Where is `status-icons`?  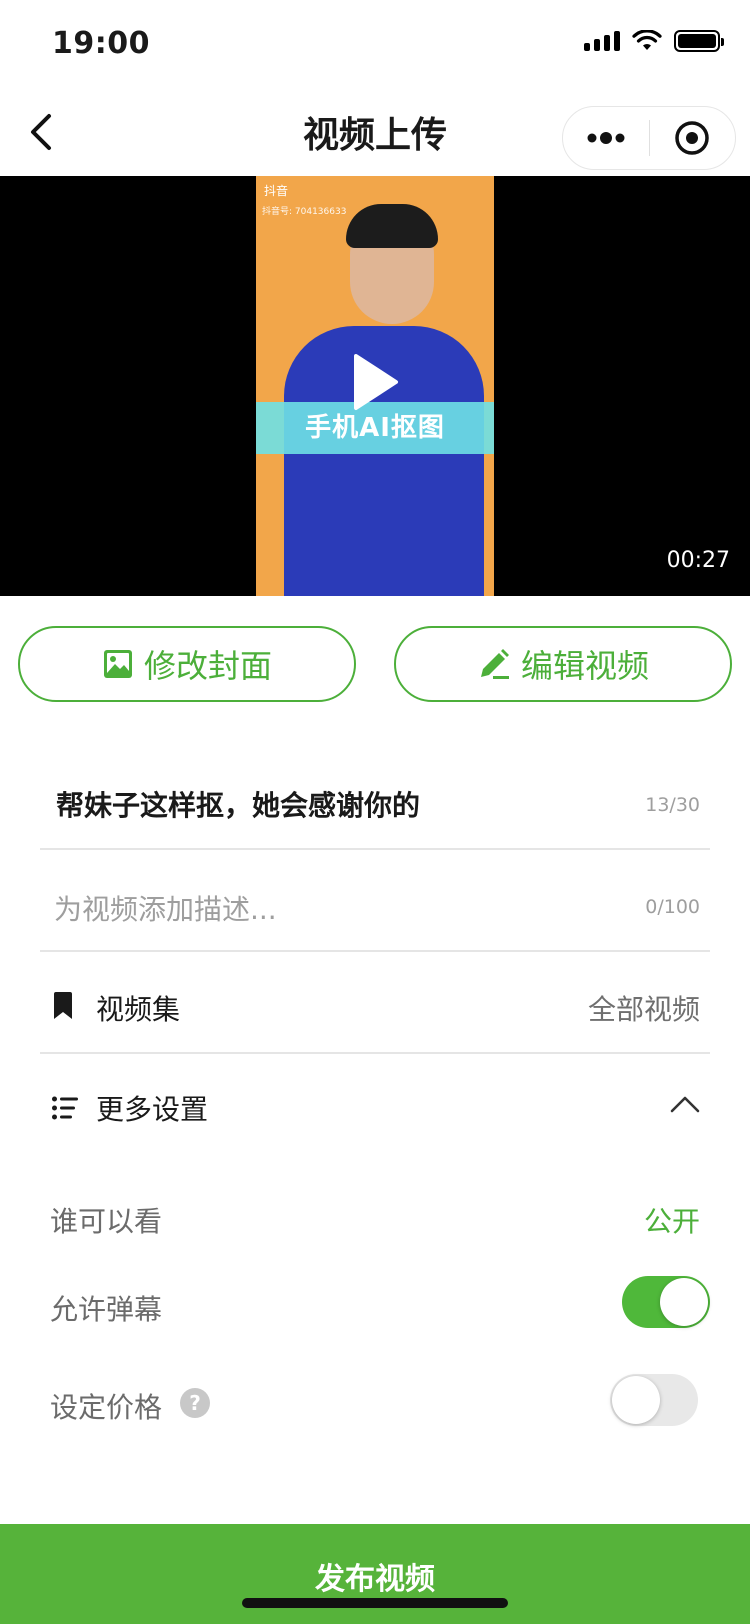
status-icons is located at coordinates (654, 41).